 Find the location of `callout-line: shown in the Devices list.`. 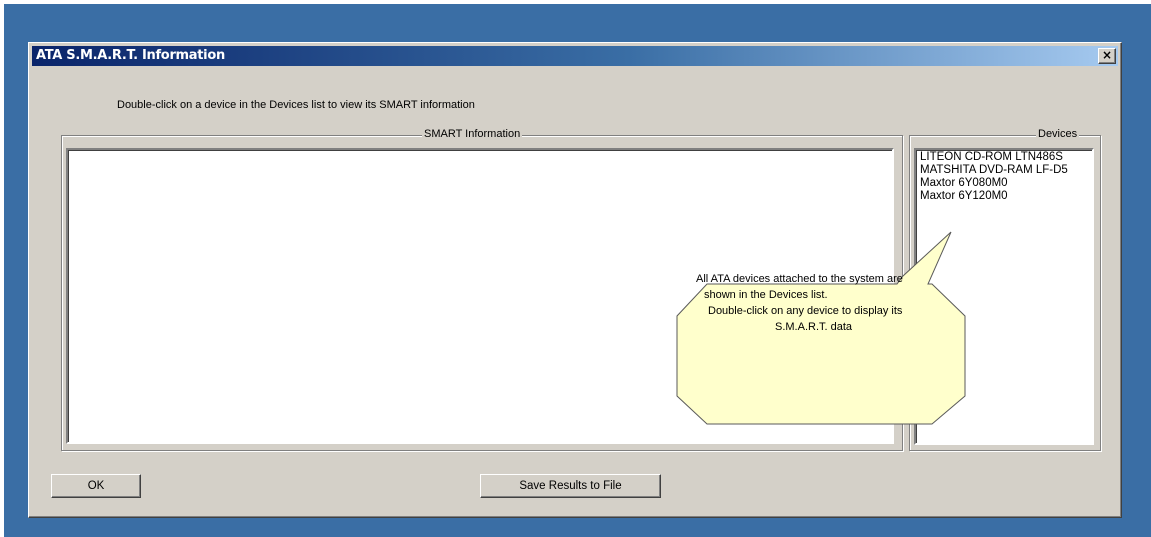

callout-line: shown in the Devices list. is located at coordinates (766, 295).